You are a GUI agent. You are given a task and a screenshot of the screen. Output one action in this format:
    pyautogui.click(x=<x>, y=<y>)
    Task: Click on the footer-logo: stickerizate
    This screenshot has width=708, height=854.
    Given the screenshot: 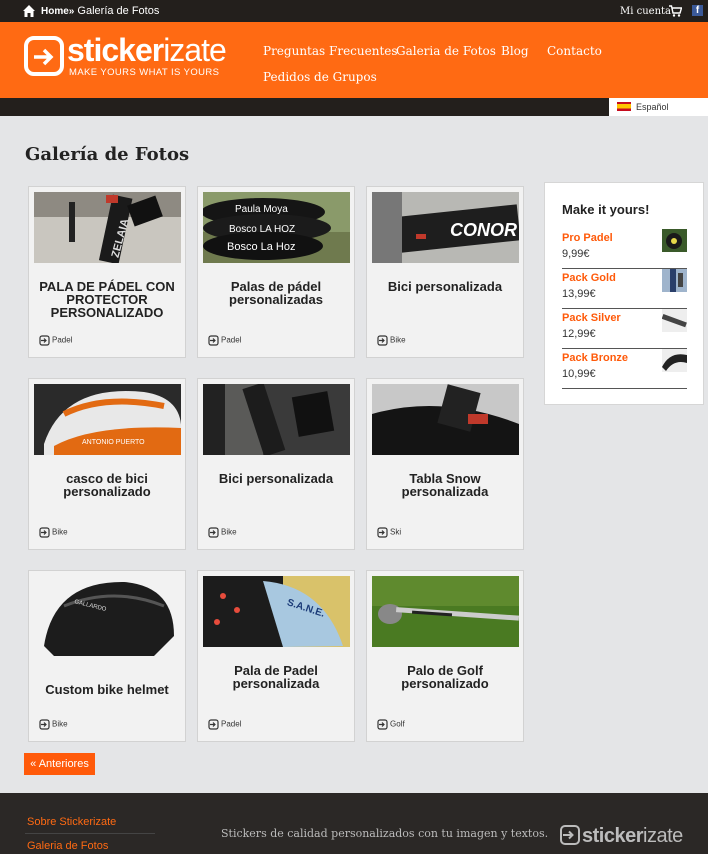 What is the action you would take?
    pyautogui.click(x=621, y=836)
    